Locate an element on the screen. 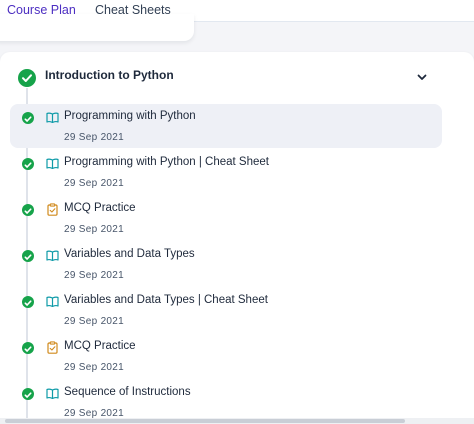 The width and height of the screenshot is (474, 424). lesson-title: Programming with Python is located at coordinates (130, 116).